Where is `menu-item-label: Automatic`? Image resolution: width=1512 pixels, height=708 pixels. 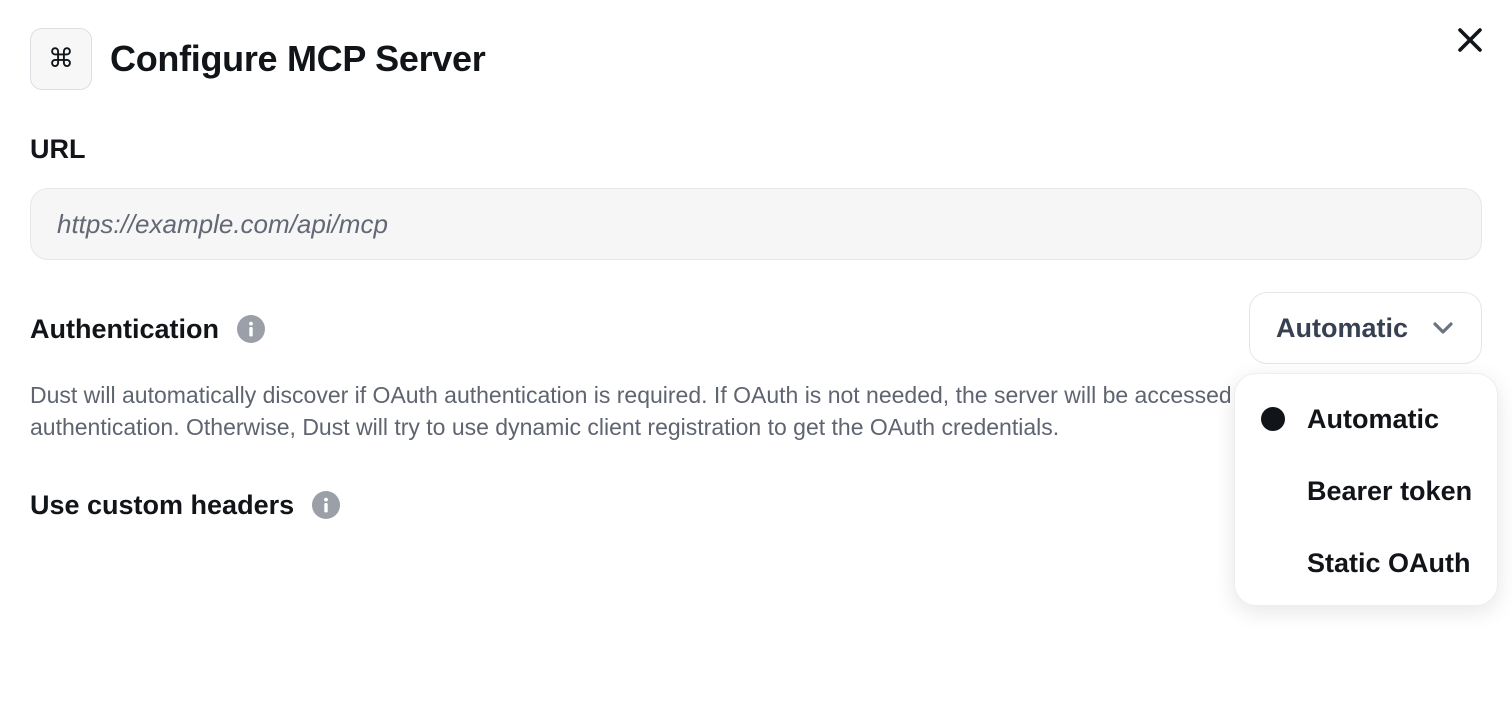
menu-item-label: Automatic is located at coordinates (1373, 418).